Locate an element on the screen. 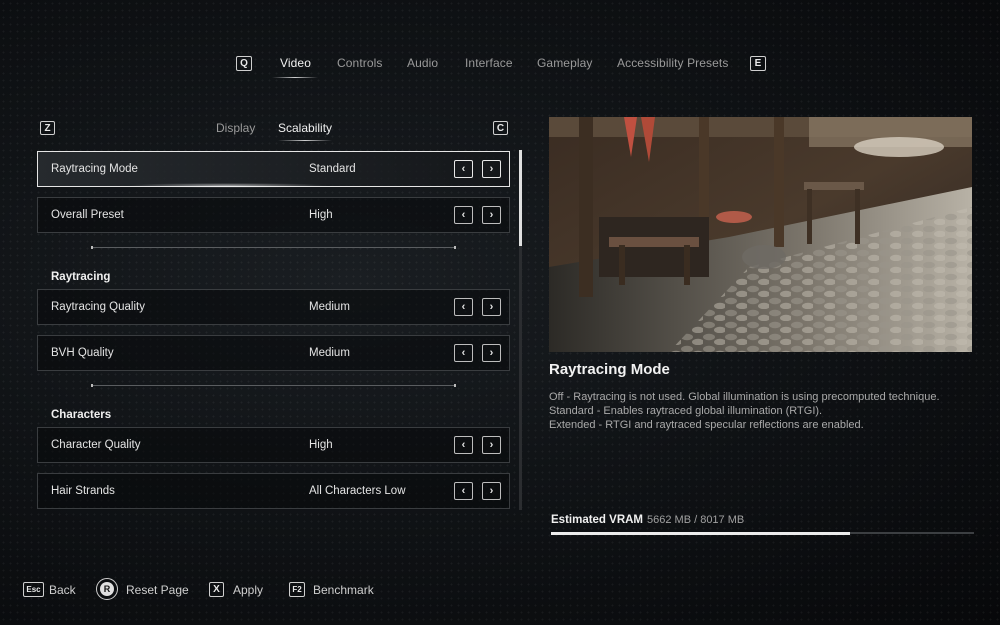  vram-value: 5662 MB / 8017 MB is located at coordinates (696, 520).